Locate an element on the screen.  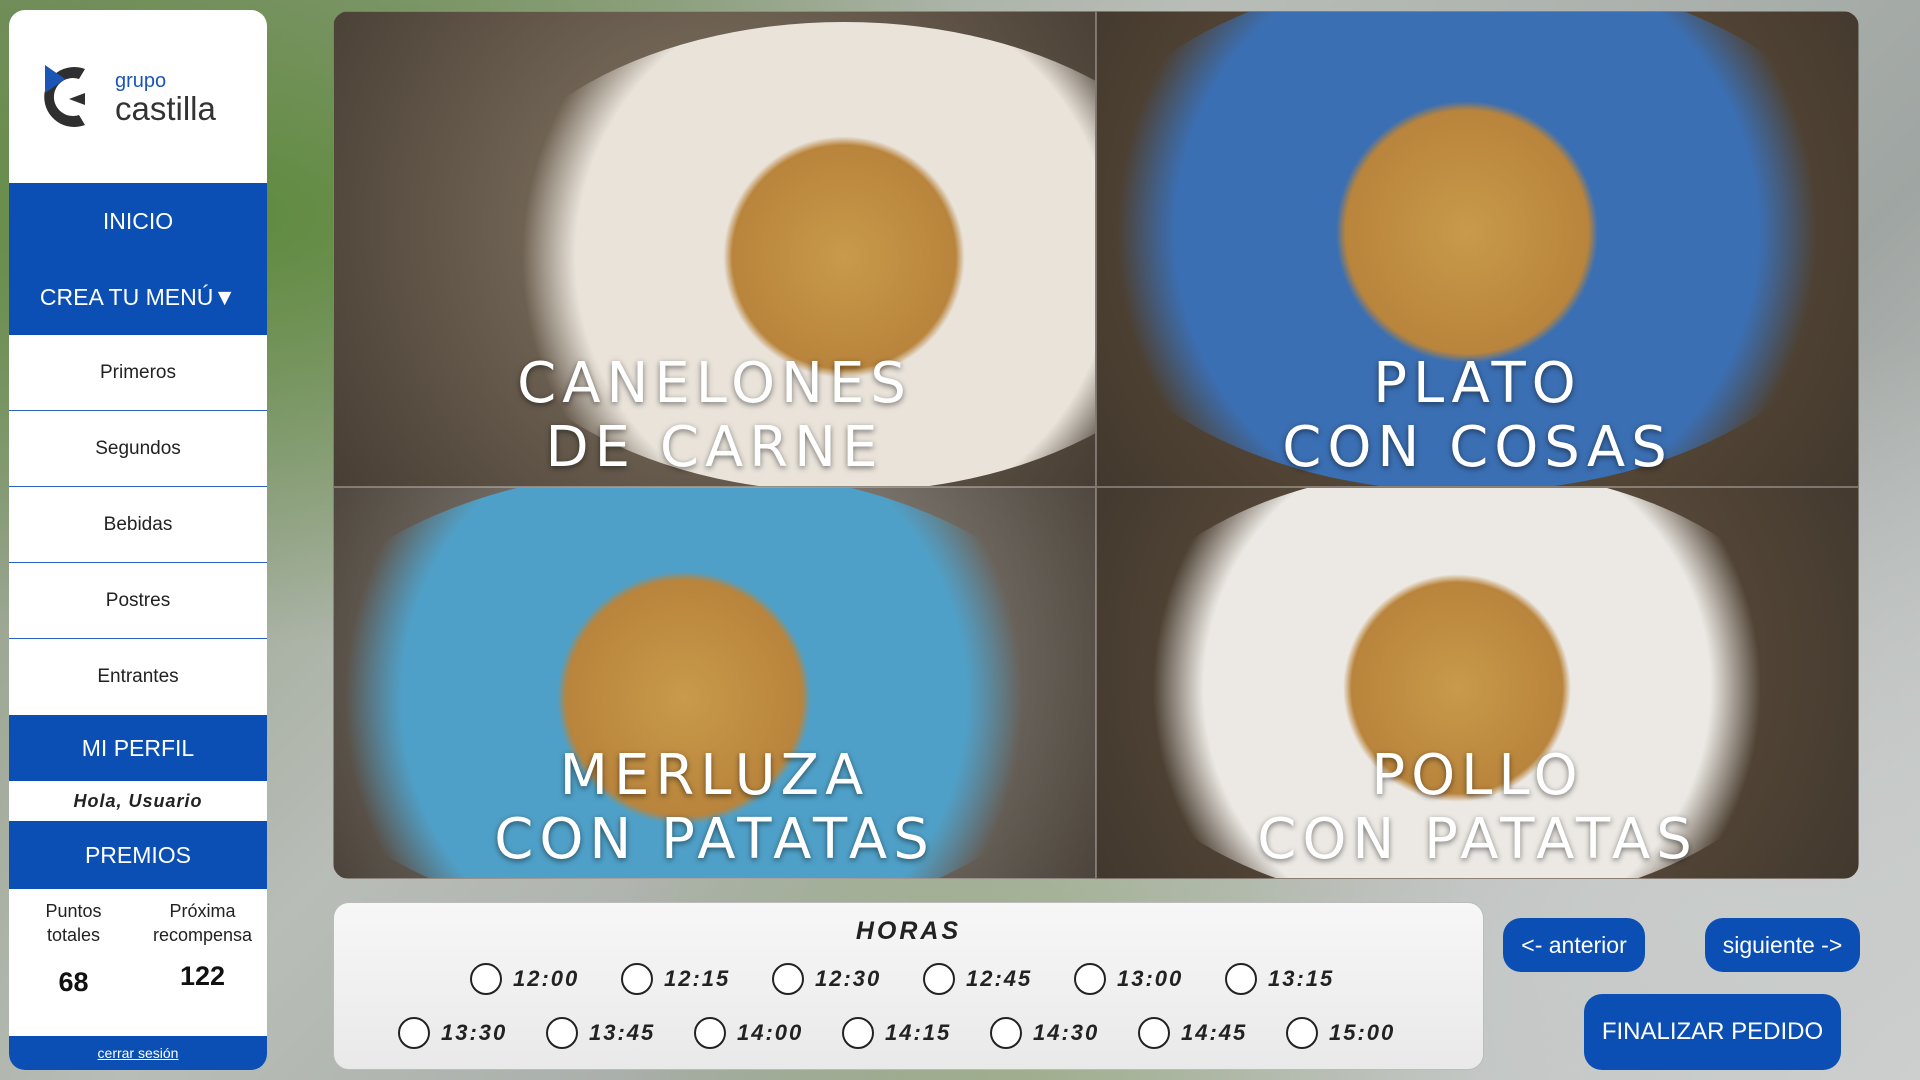
total-points-label-2: totales is located at coordinates (73, 935).